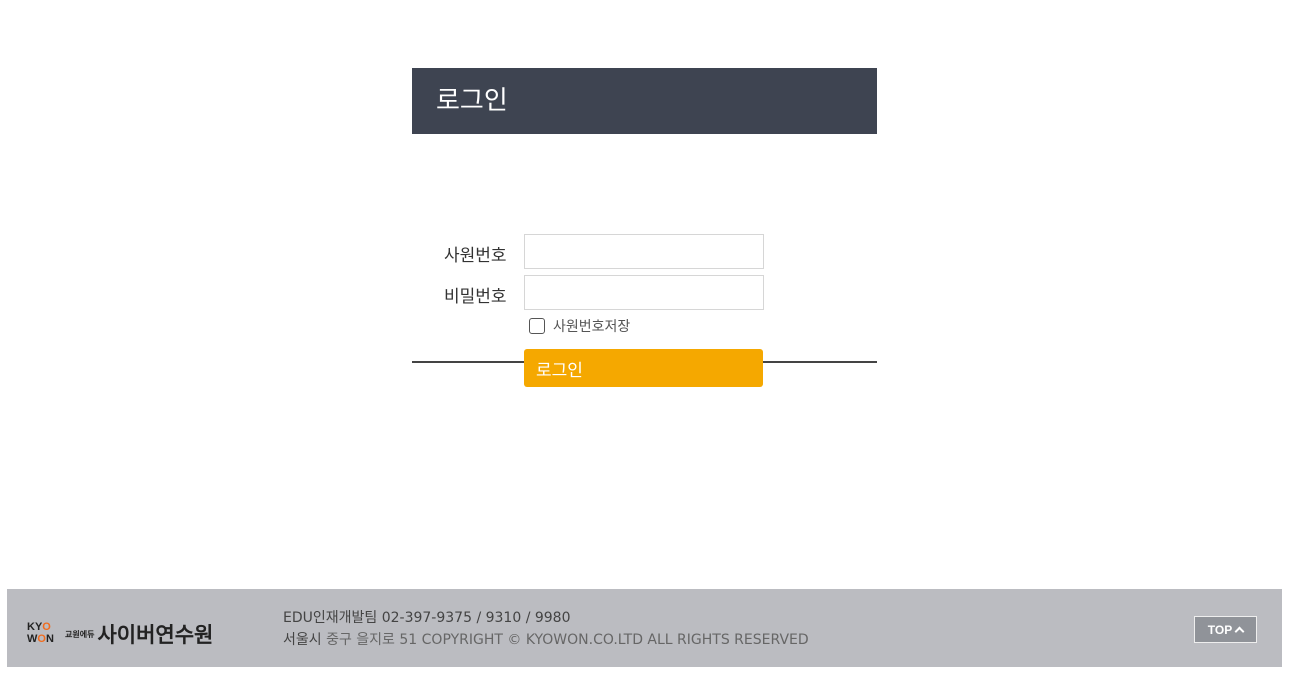  What do you see at coordinates (427, 618) in the screenshot?
I see `contact-info: EDU인재개발팀 02-397-9375 / 9310 / 9980` at bounding box center [427, 618].